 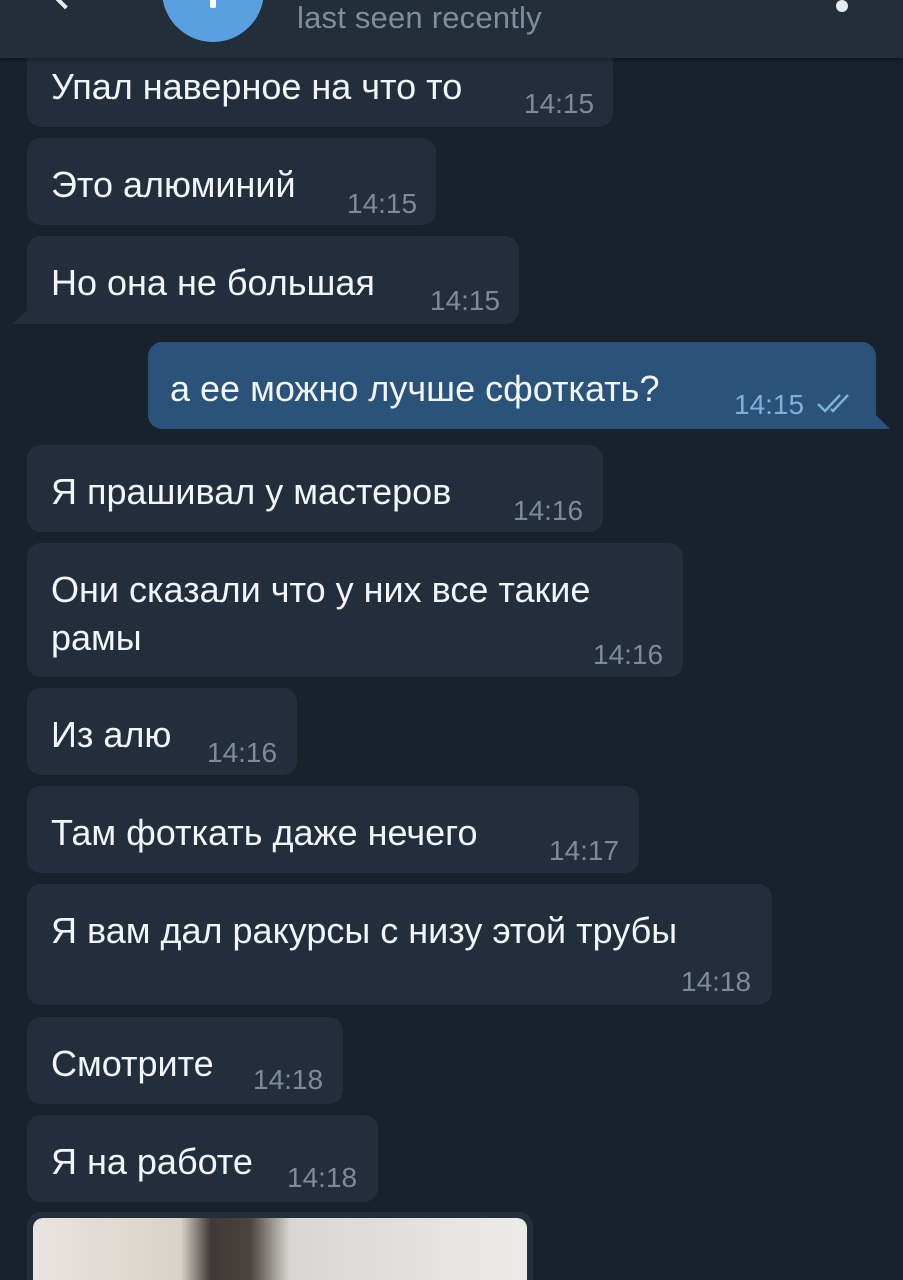 What do you see at coordinates (842, 6) in the screenshot?
I see `more-vert-icon` at bounding box center [842, 6].